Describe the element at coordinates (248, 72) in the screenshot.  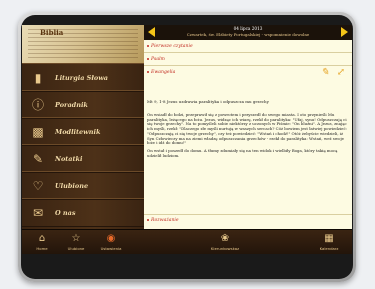
I see `section-gospel: Ewangelia ✎ ⤢` at that location.